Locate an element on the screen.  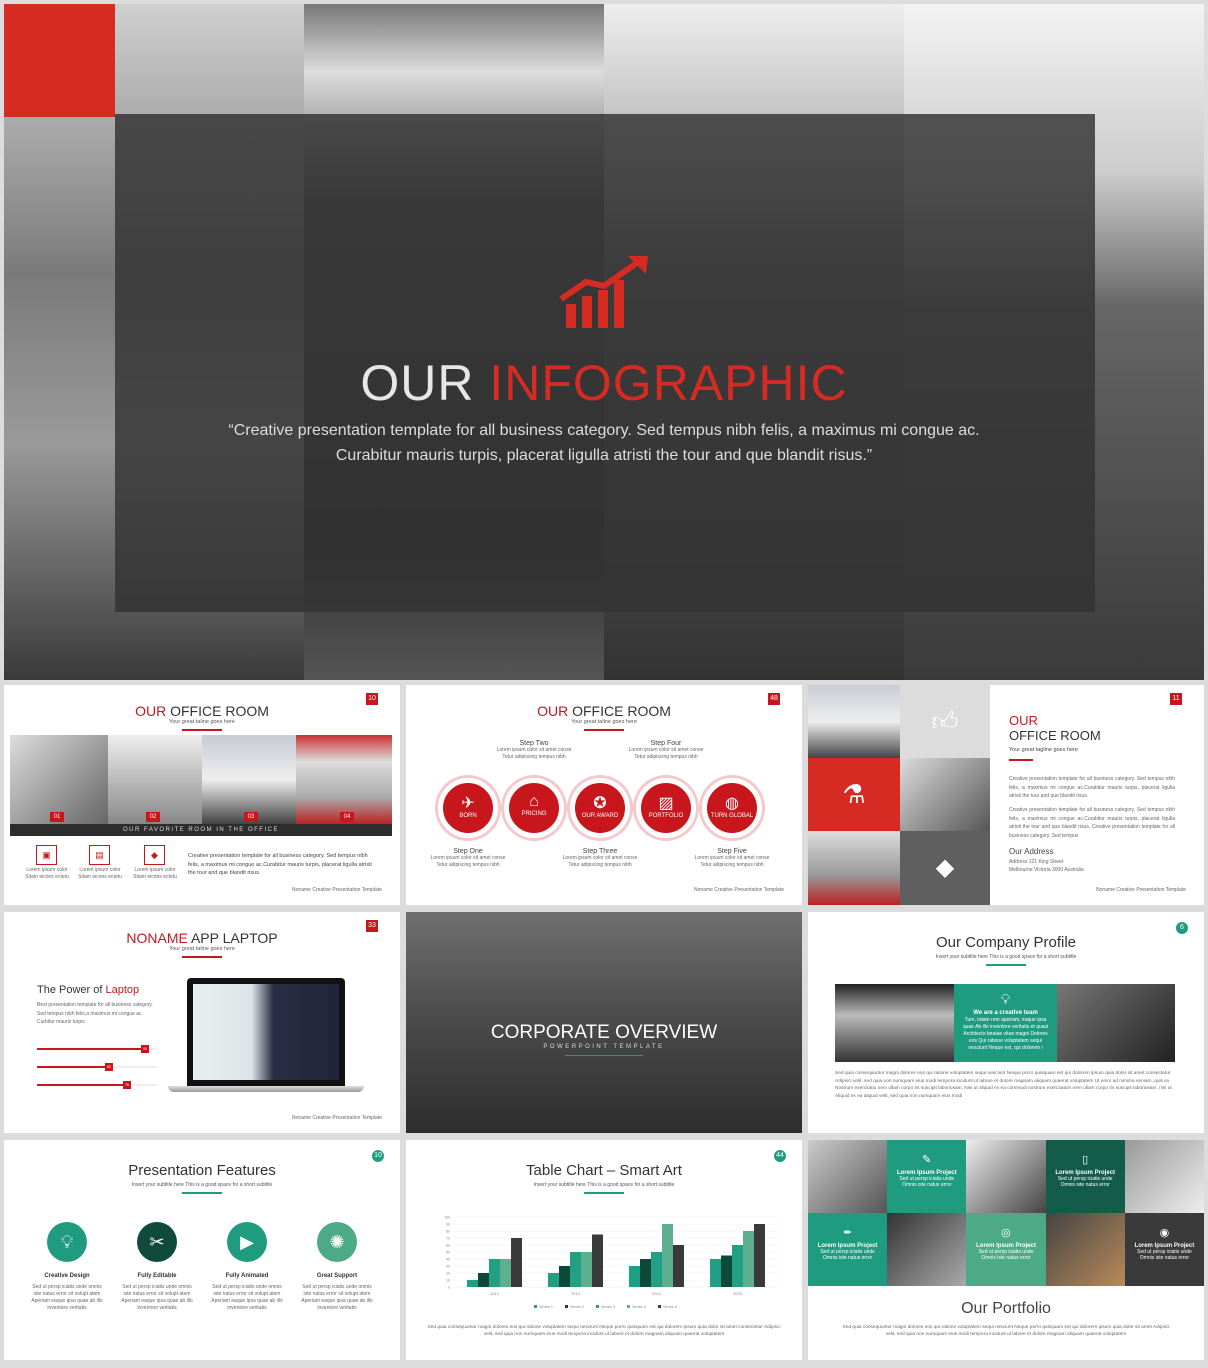
lightbulb-icon: 💡︎ is located at coordinates (1005, 999).